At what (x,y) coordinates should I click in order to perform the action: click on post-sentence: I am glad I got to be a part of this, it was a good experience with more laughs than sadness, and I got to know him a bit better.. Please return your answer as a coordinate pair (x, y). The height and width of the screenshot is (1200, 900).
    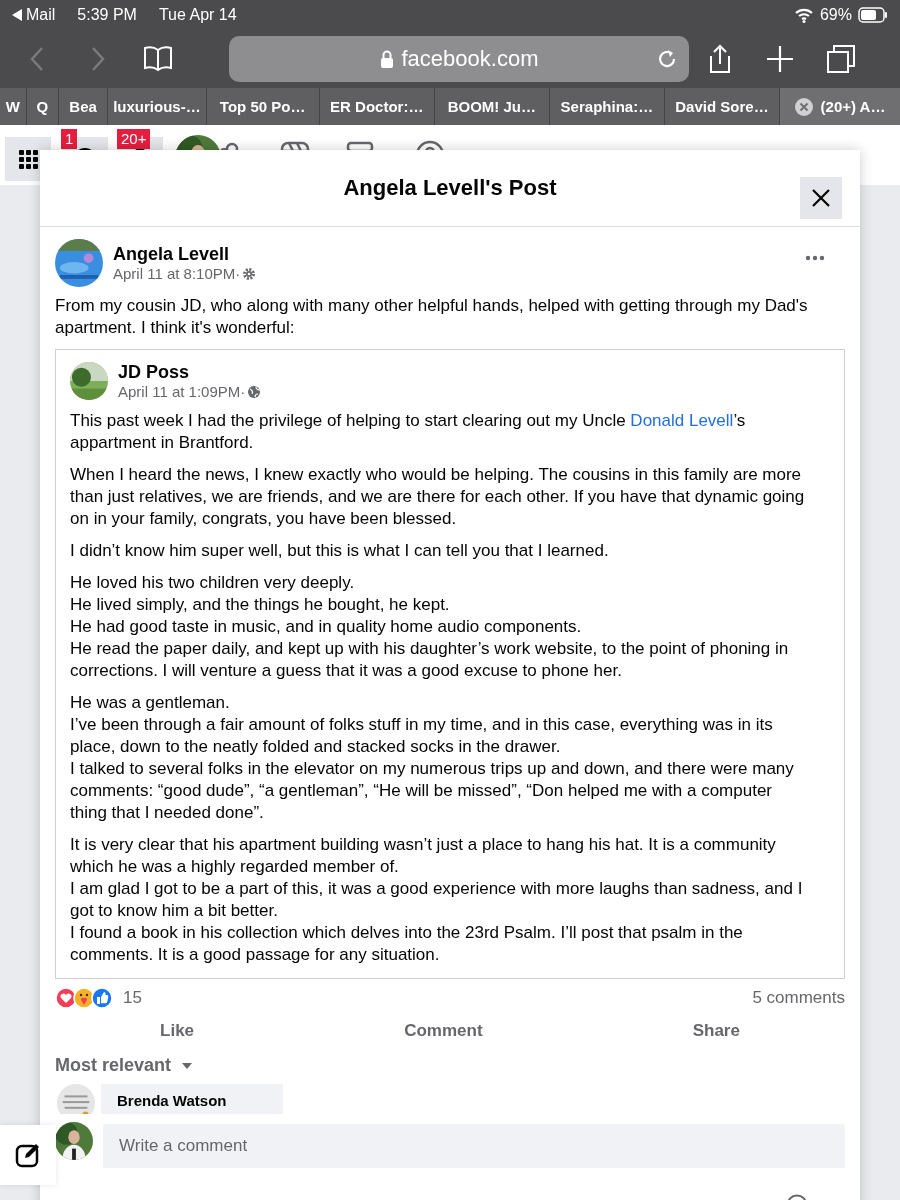
    Looking at the image, I should click on (437, 900).